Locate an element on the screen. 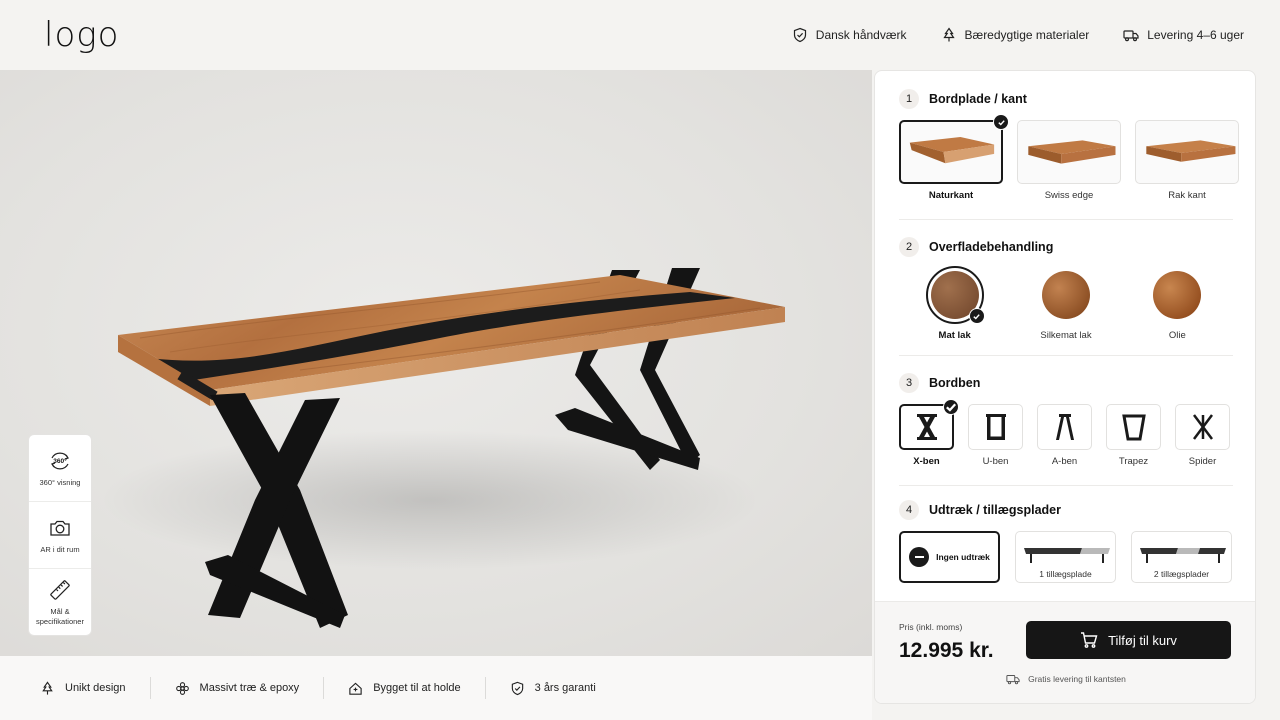 The image size is (1280, 720). step-number: 4 is located at coordinates (909, 510).